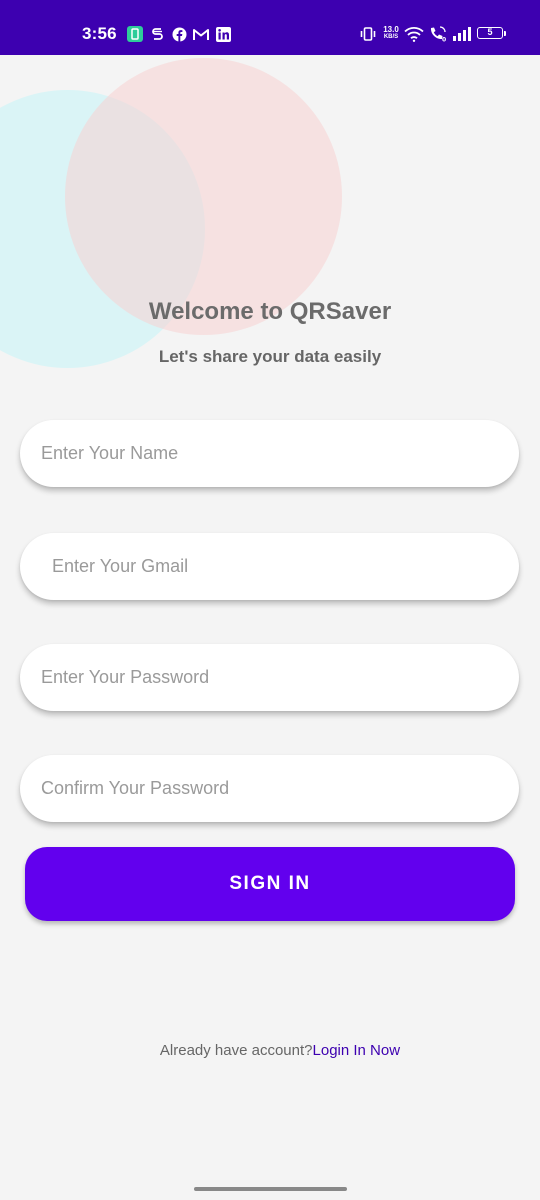 This screenshot has height=1200, width=540. I want to click on page-title: Welcome to QRSaver, so click(270, 311).